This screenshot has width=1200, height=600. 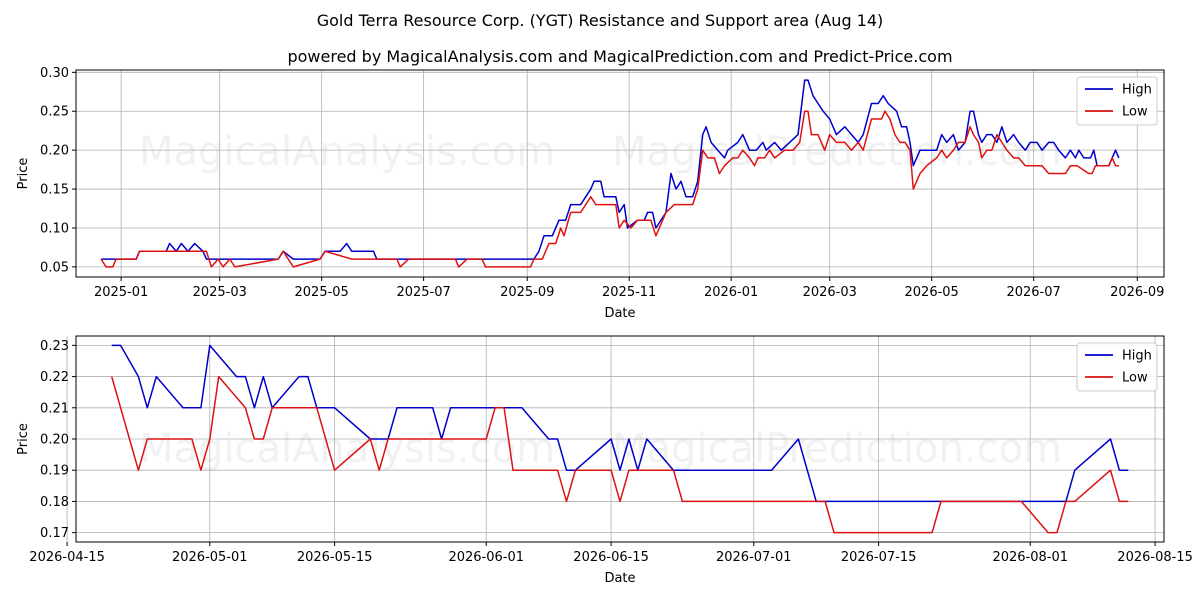 I want to click on bottom-x-tick-label: 2026-05-01, so click(x=210, y=557).